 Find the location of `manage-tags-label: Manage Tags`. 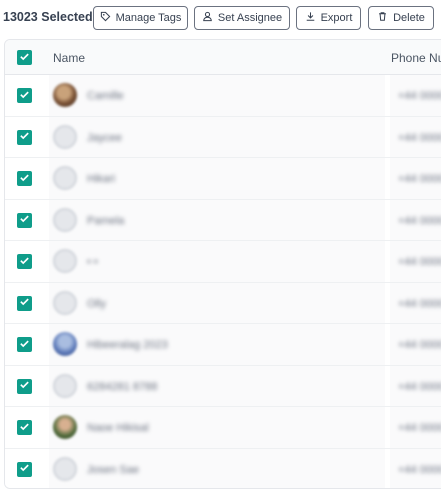

manage-tags-label: Manage Tags is located at coordinates (148, 18).